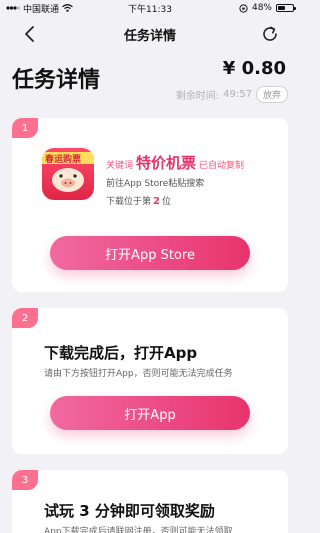  Describe the element at coordinates (281, 8) in the screenshot. I see `battery-level` at that location.